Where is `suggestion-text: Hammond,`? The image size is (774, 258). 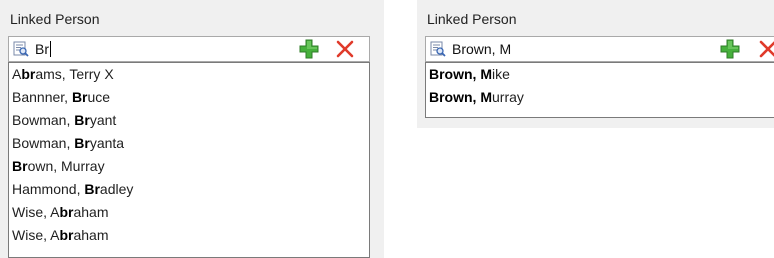 suggestion-text: Hammond, is located at coordinates (48, 189).